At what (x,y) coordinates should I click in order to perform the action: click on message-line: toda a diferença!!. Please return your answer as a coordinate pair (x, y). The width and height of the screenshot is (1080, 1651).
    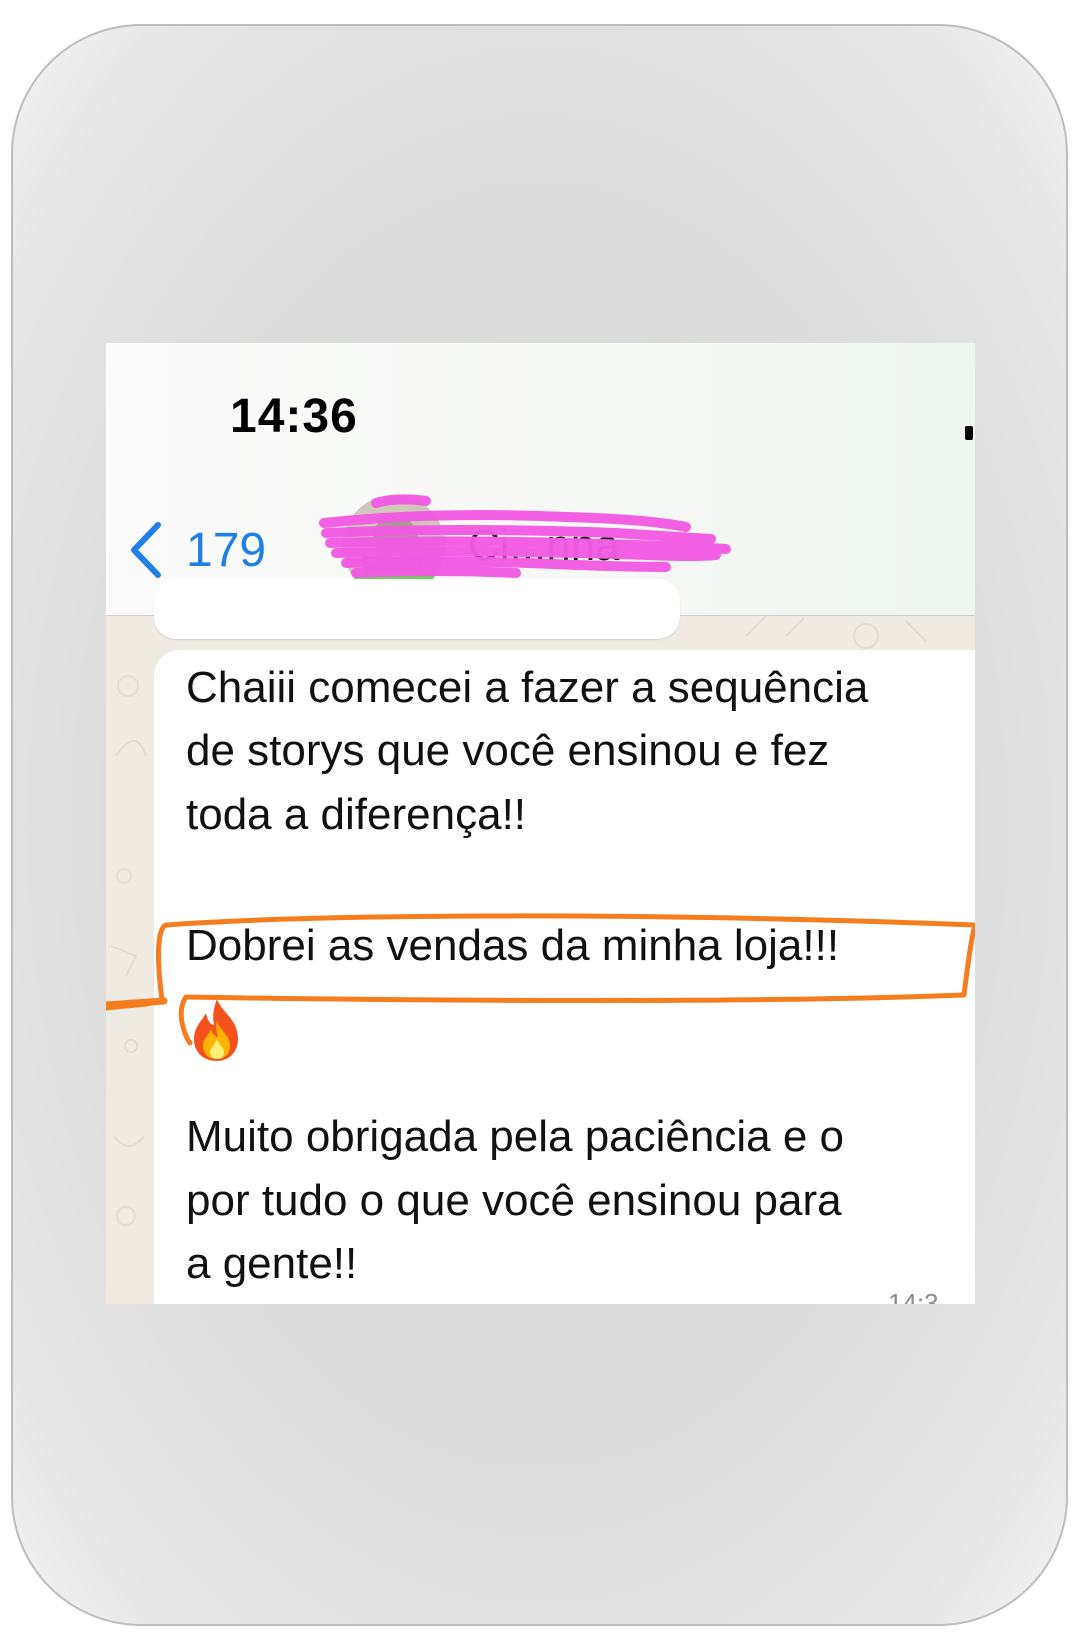
    Looking at the image, I should click on (356, 814).